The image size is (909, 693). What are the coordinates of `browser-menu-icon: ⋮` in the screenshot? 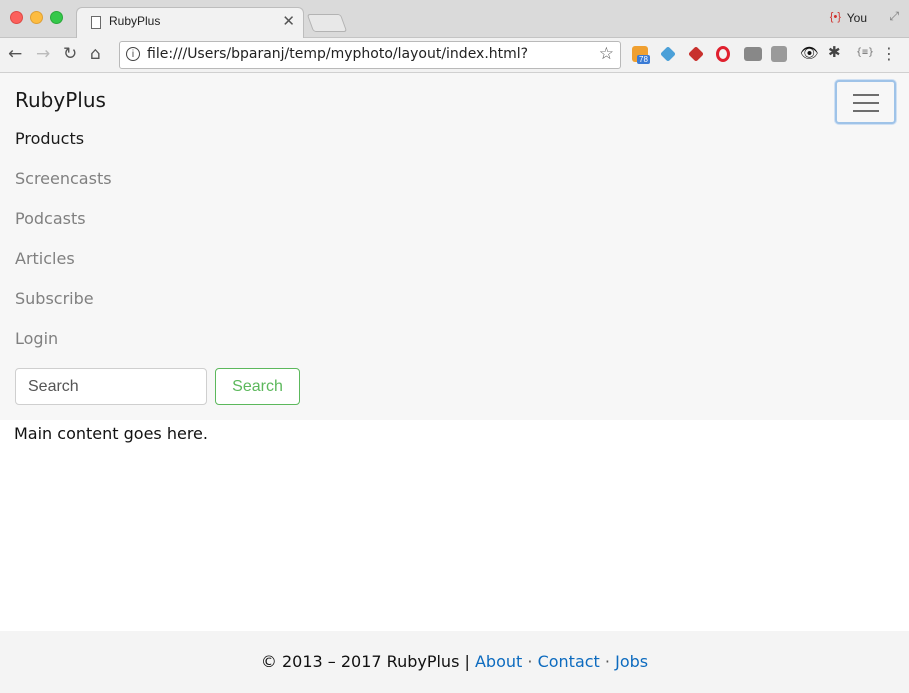 It's located at (889, 53).